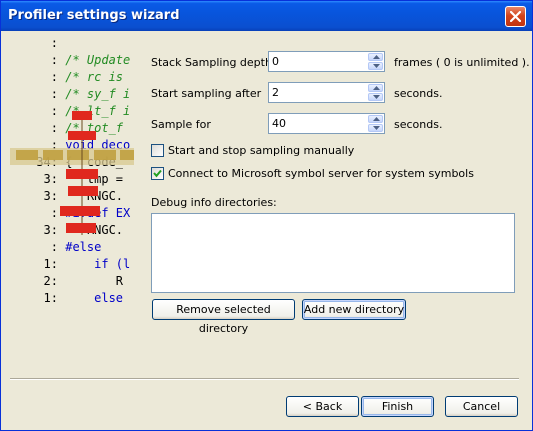 The height and width of the screenshot is (431, 533). Describe the element at coordinates (317, 92) in the screenshot. I see `start-after-input` at that location.